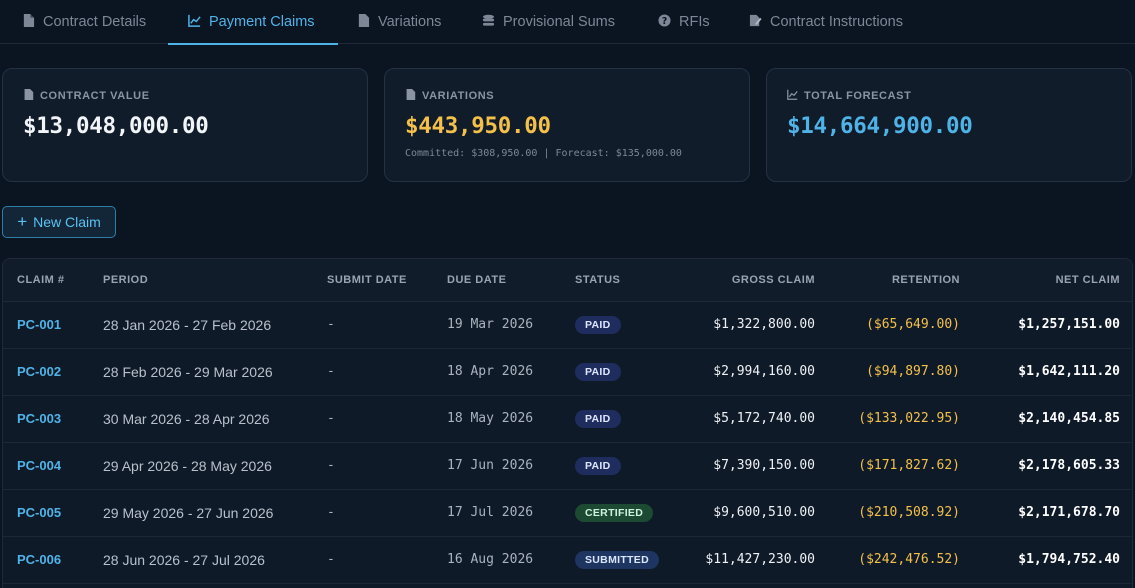 The width and height of the screenshot is (1135, 588). I want to click on due-date: 19 Mar 2026, so click(490, 324).